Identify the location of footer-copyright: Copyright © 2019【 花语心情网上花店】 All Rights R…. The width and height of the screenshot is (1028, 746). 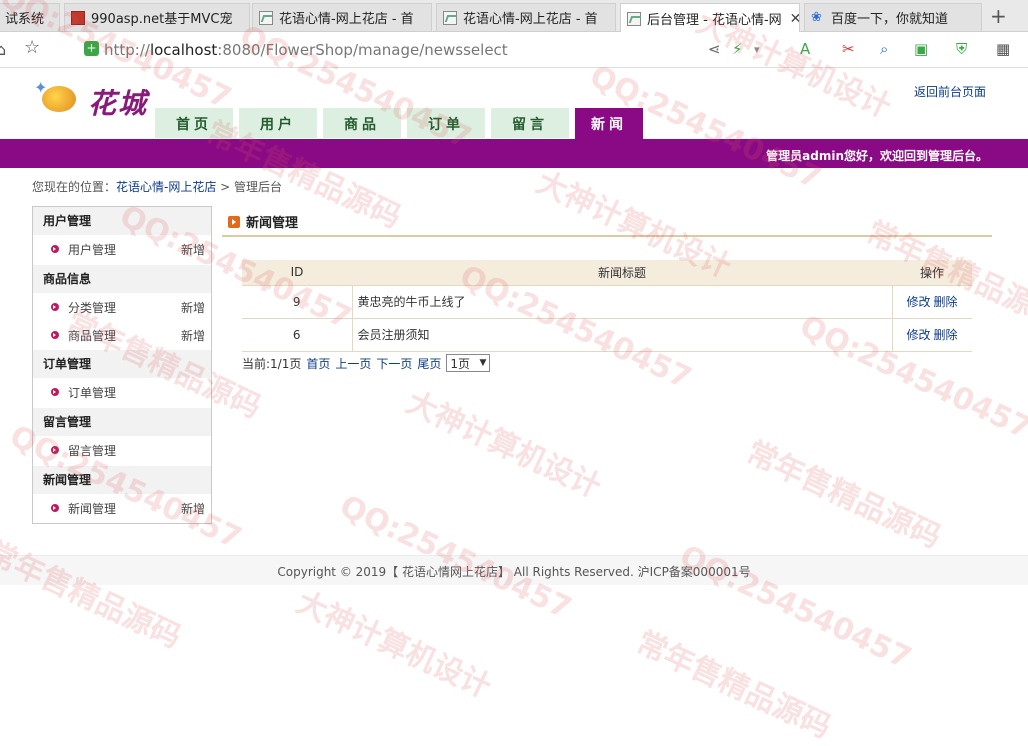
(514, 572).